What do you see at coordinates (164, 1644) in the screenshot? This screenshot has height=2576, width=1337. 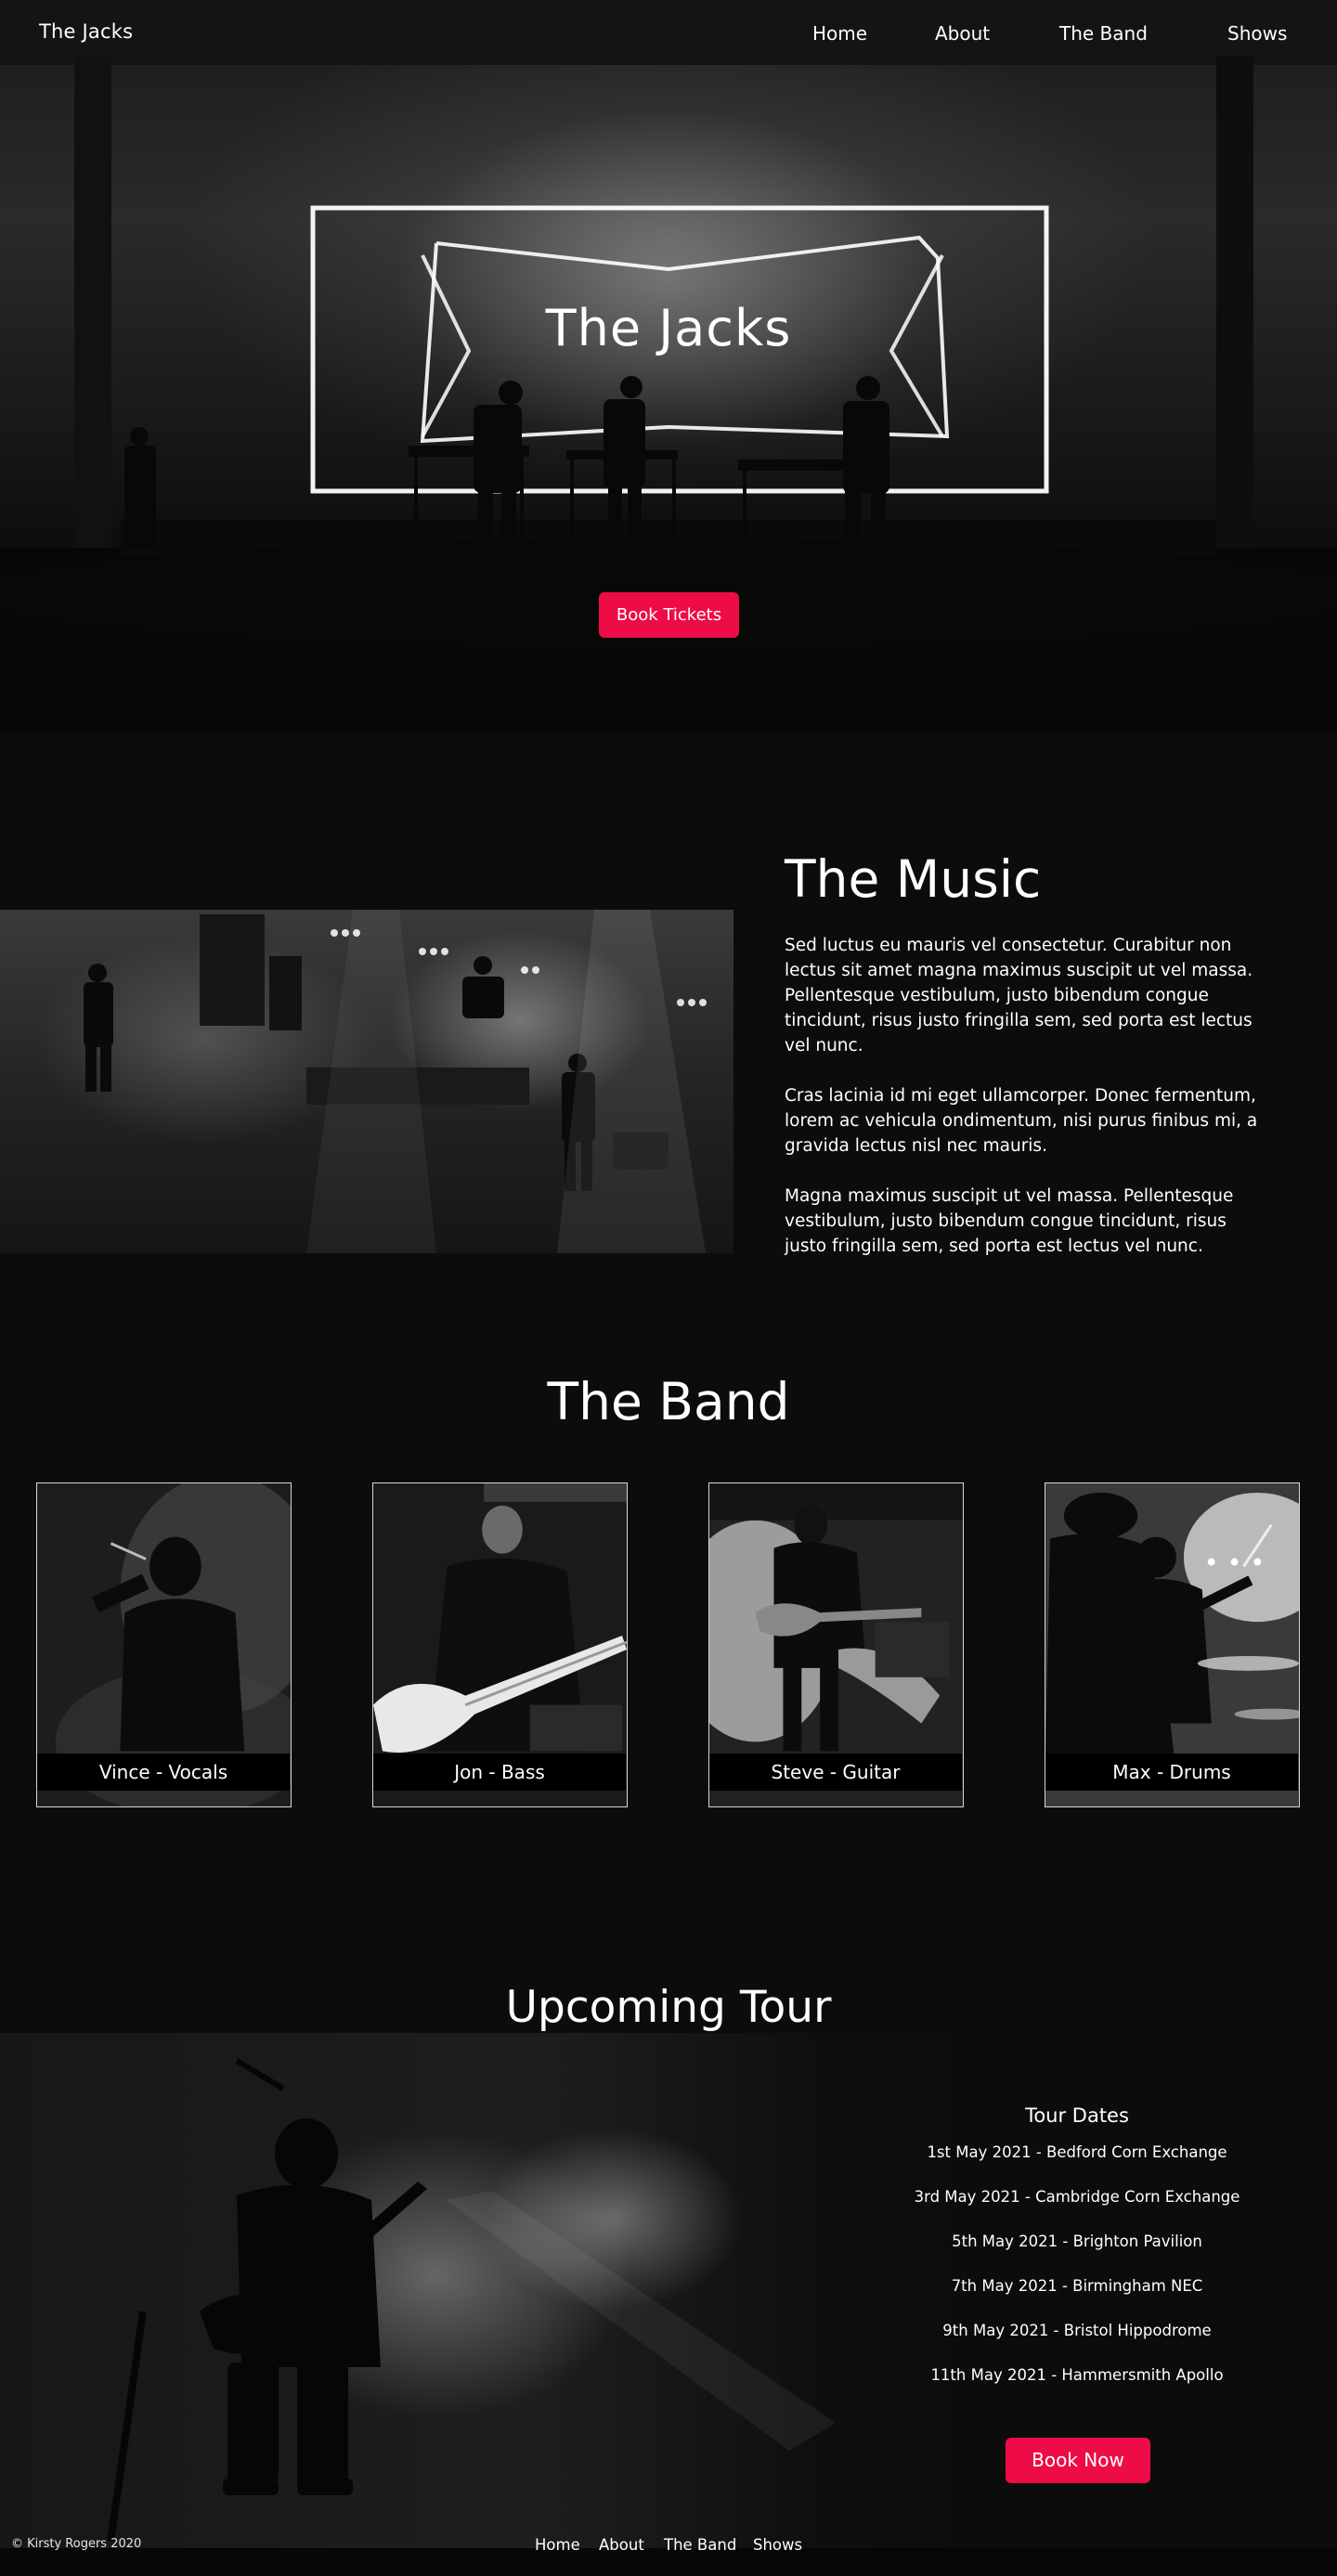 I see `band-member-card: Vince - Vocals` at bounding box center [164, 1644].